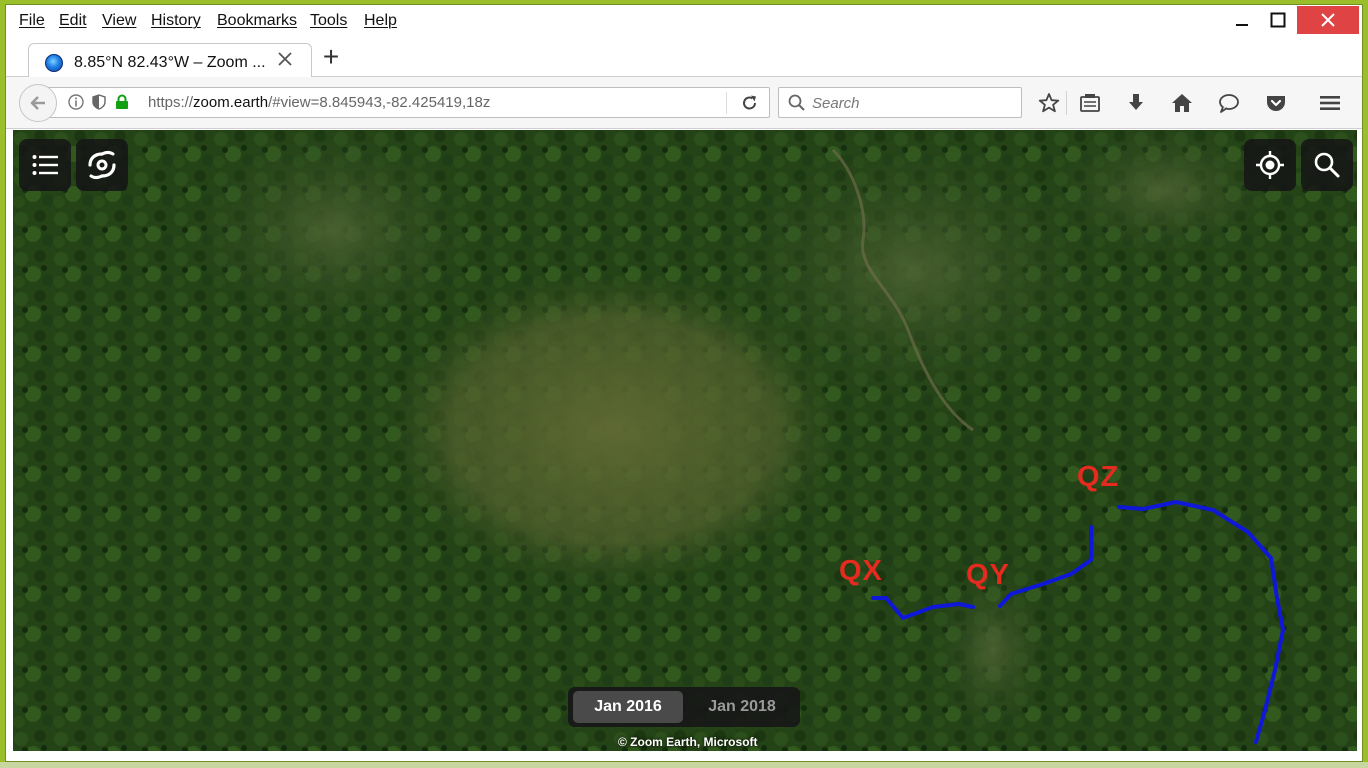 The image size is (1368, 768). What do you see at coordinates (380, 21) in the screenshot?
I see `menu-help: Help` at bounding box center [380, 21].